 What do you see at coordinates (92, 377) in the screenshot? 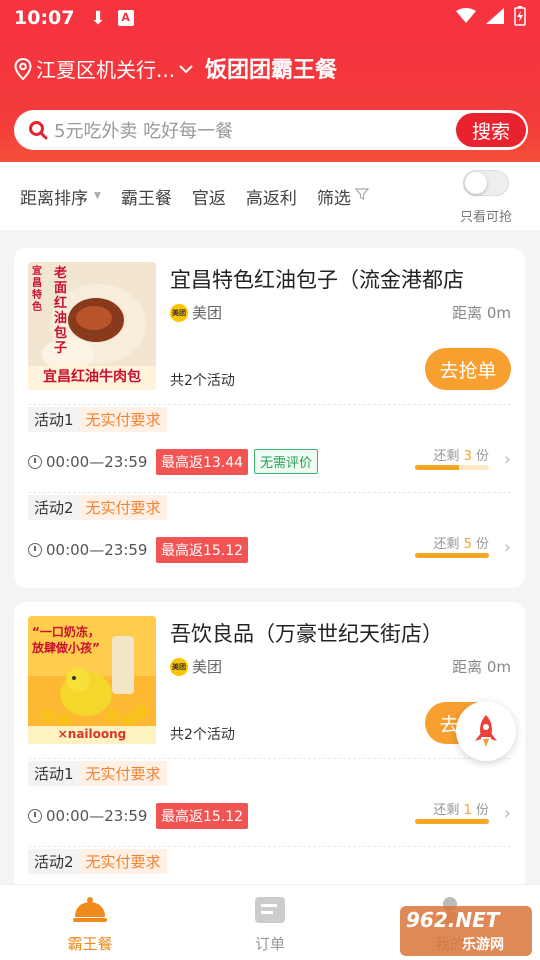
I see `thumb-caption-bottom: 宜昌红油牛肉包` at bounding box center [92, 377].